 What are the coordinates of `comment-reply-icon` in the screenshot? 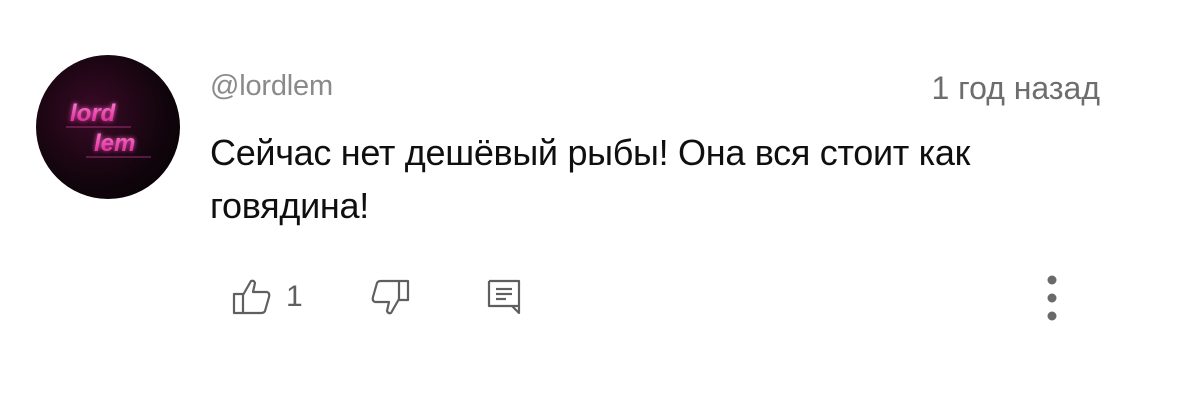 It's located at (505, 297).